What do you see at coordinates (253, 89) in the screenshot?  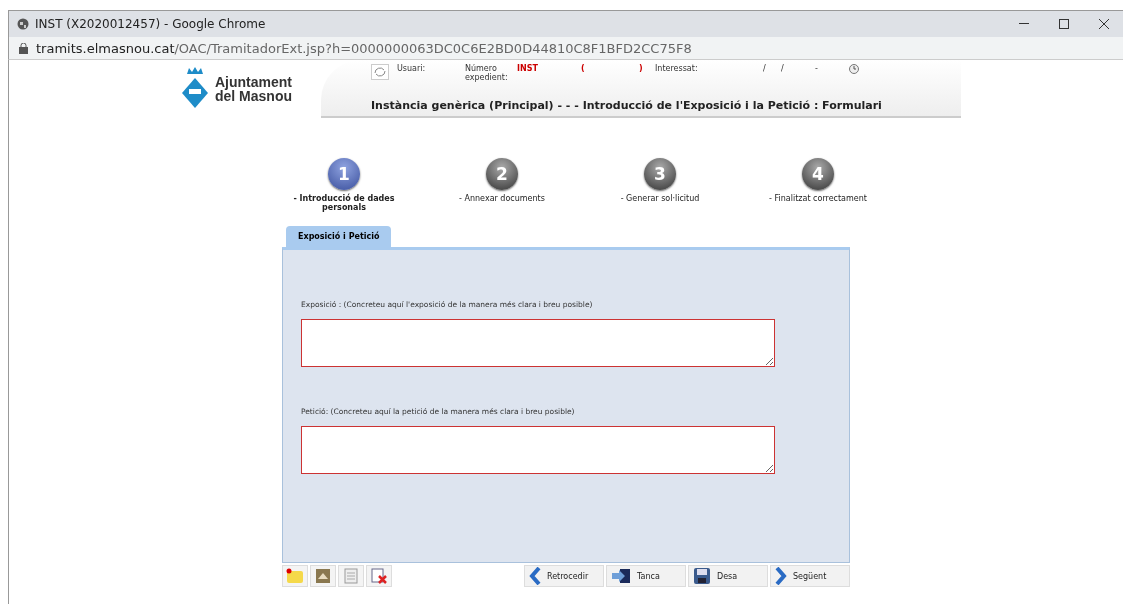 I see `logo-text: Ajuntament del Masnou` at bounding box center [253, 89].